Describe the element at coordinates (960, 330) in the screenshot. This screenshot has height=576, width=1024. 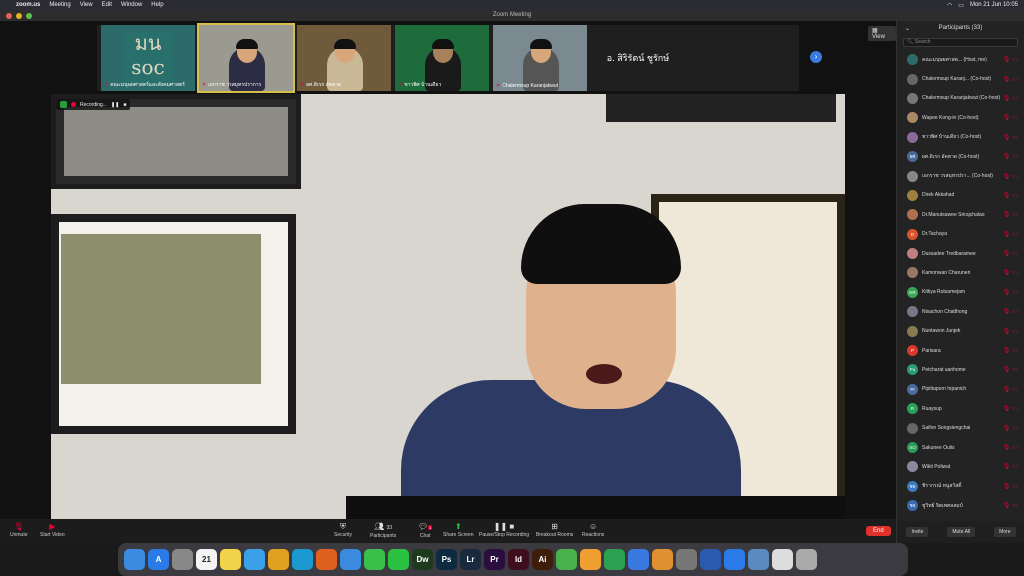
I see `participant-row: Nuntawon Junjek 🎙︎ ▭` at that location.